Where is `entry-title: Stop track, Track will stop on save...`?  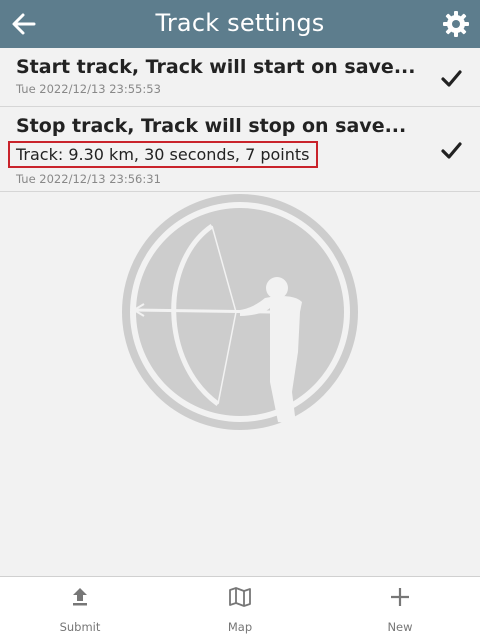 entry-title: Stop track, Track will stop on save... is located at coordinates (211, 126).